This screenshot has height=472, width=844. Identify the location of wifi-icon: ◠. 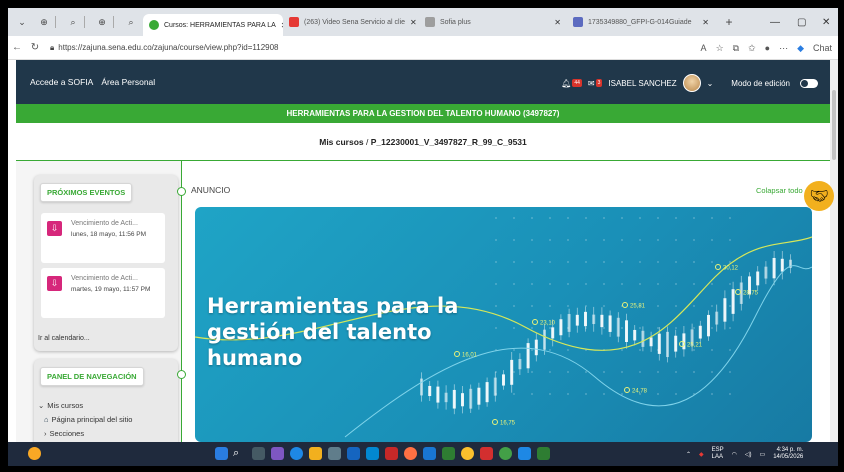
(734, 454).